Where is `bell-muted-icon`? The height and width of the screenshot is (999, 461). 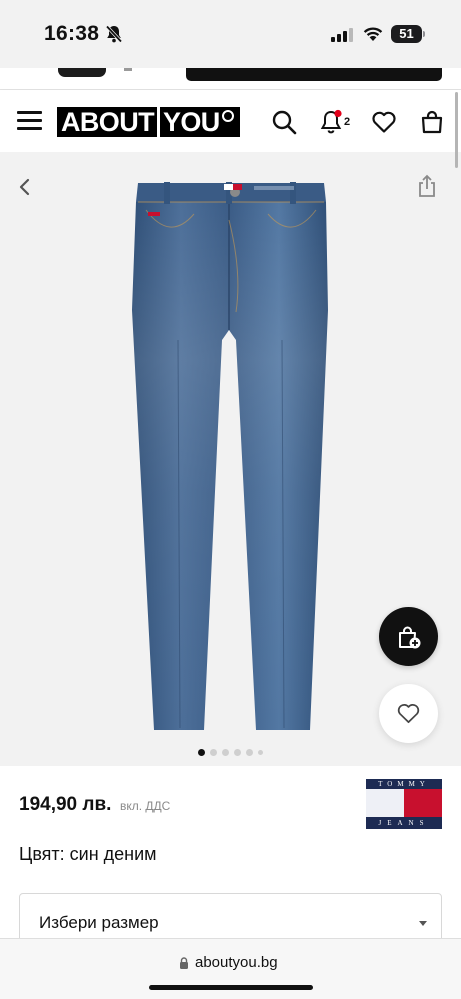 bell-muted-icon is located at coordinates (114, 34).